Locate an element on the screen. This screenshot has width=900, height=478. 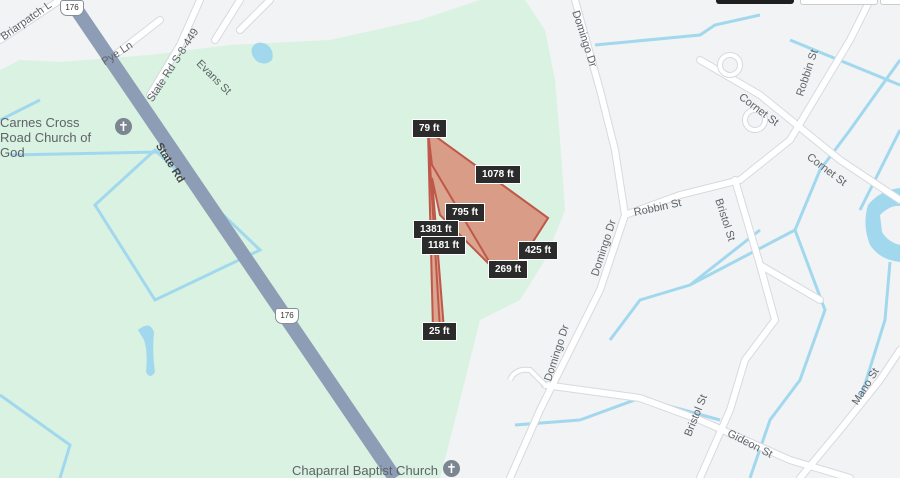
poi-chaparral-church-label: Chaparral Baptist Church is located at coordinates (365, 470).